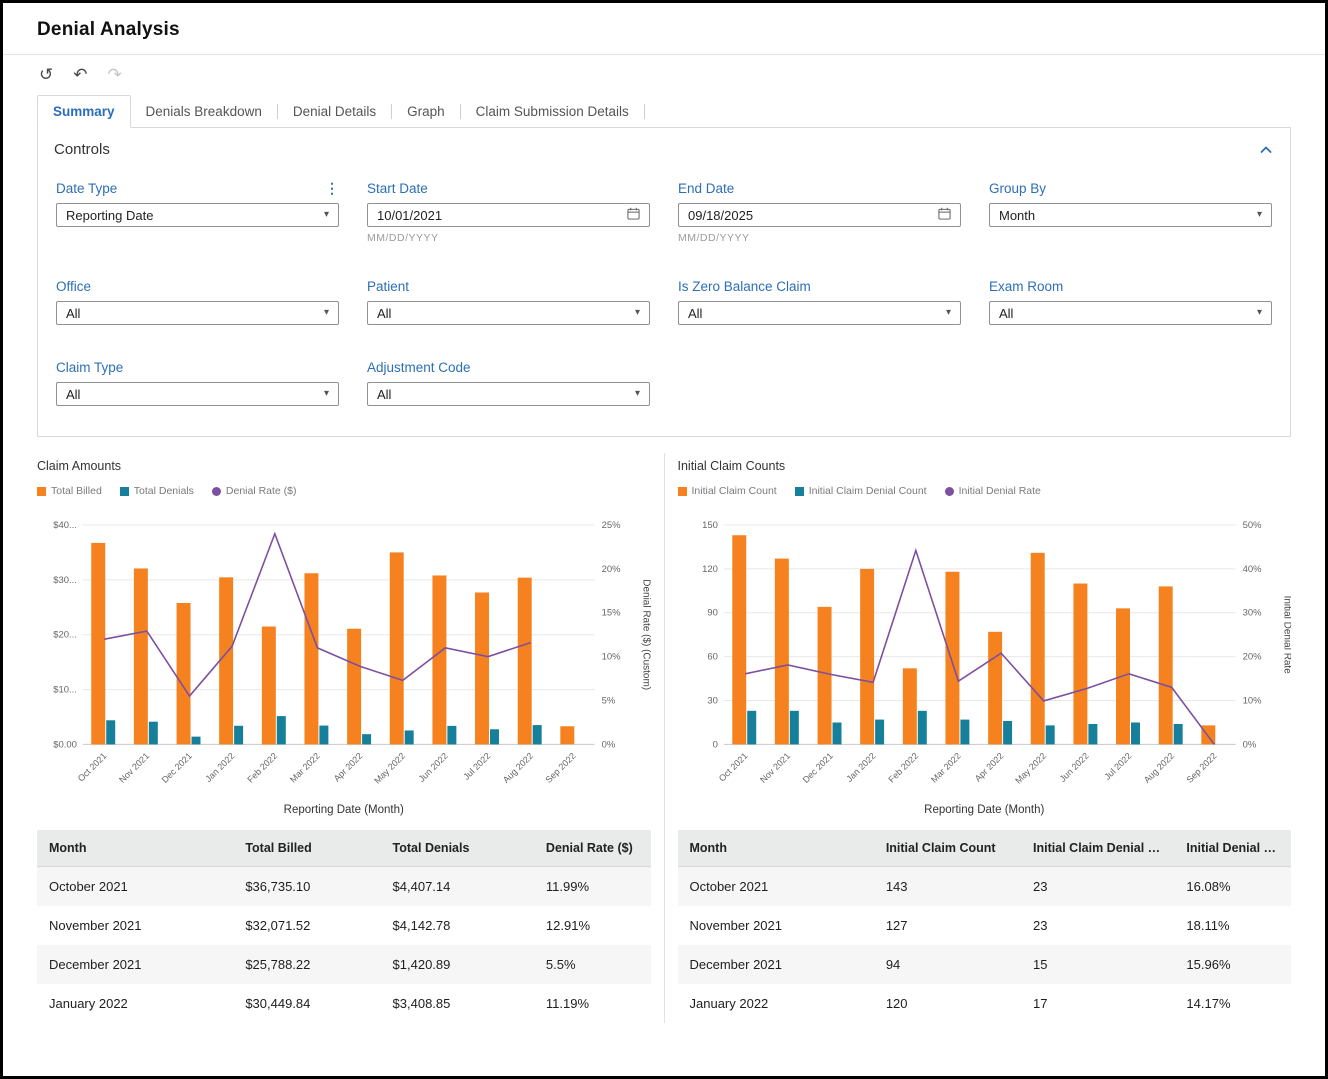 Image resolution: width=1328 pixels, height=1079 pixels. Describe the element at coordinates (984, 886) in the screenshot. I see `table-row: October 2021 143 23 16.08%` at that location.